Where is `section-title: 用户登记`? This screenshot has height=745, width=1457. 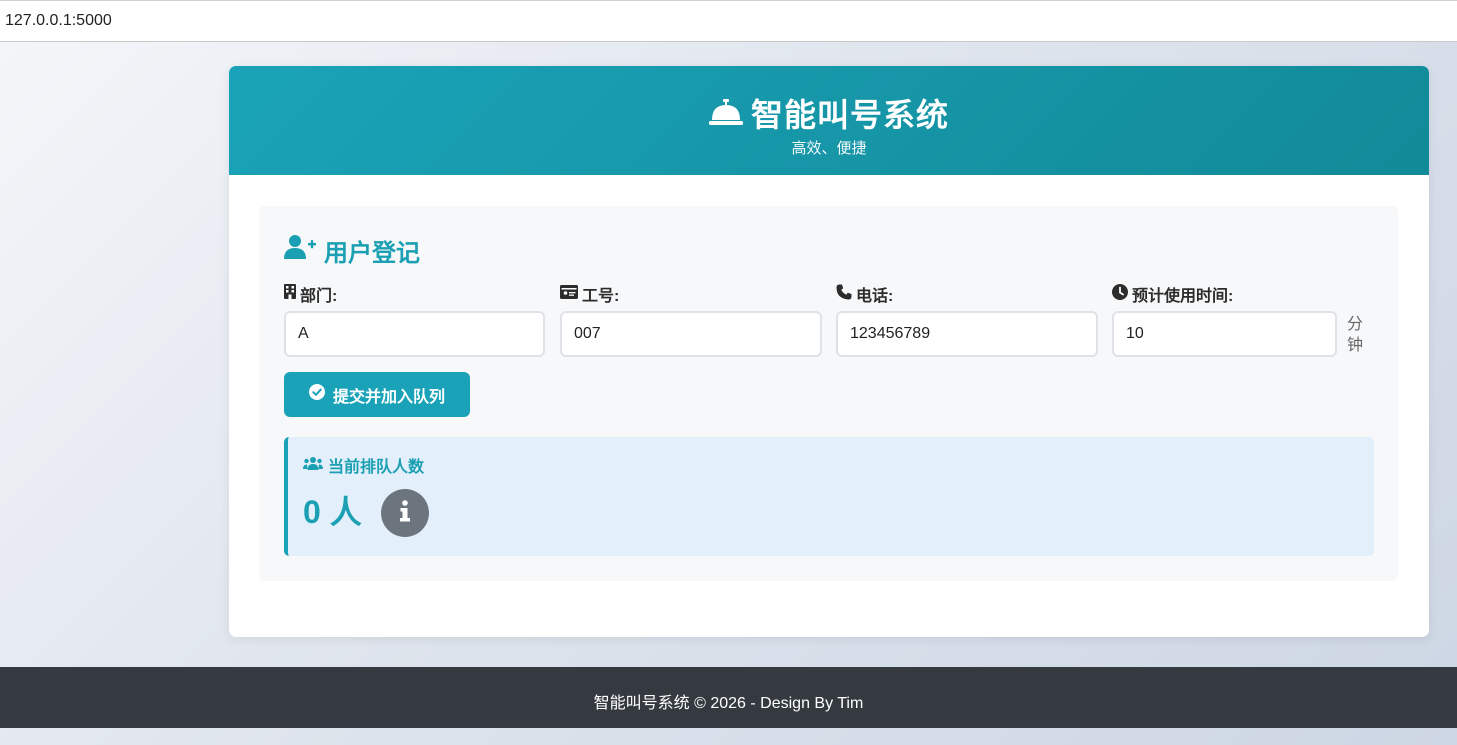 section-title: 用户登记 is located at coordinates (352, 250).